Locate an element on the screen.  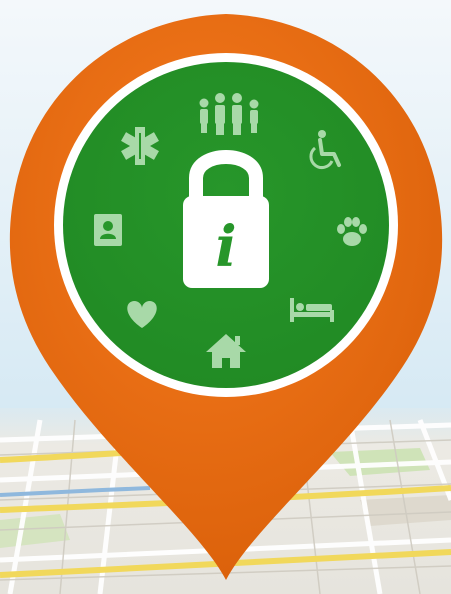
contact-card-icon is located at coordinates (108, 230).